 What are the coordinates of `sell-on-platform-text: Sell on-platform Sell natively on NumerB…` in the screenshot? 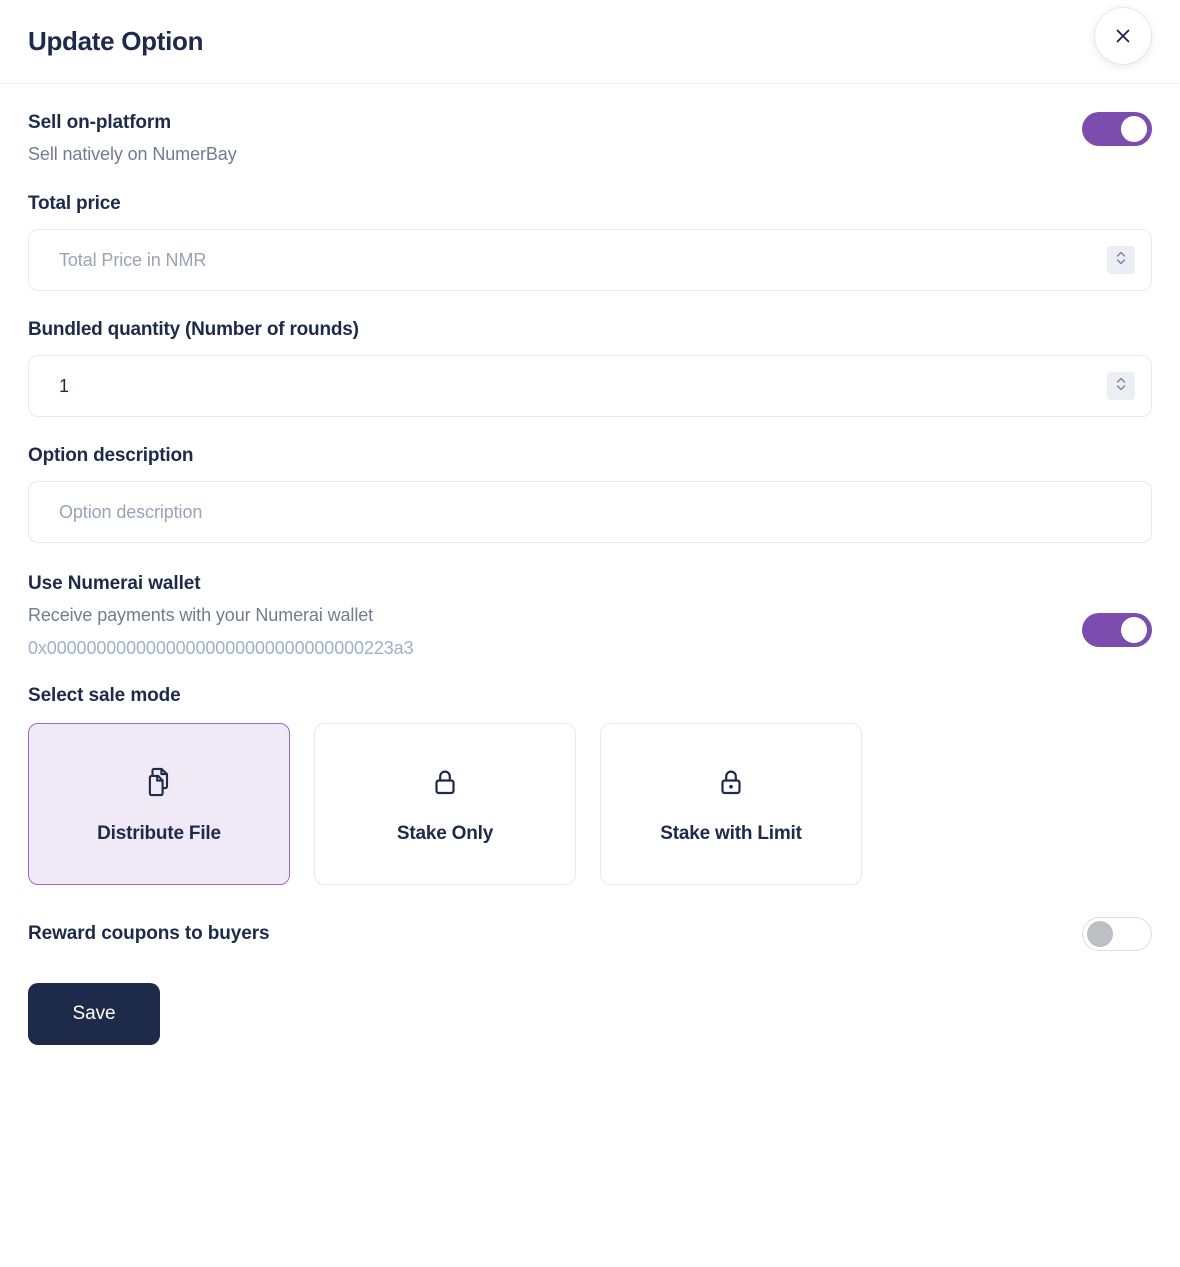 It's located at (545, 138).